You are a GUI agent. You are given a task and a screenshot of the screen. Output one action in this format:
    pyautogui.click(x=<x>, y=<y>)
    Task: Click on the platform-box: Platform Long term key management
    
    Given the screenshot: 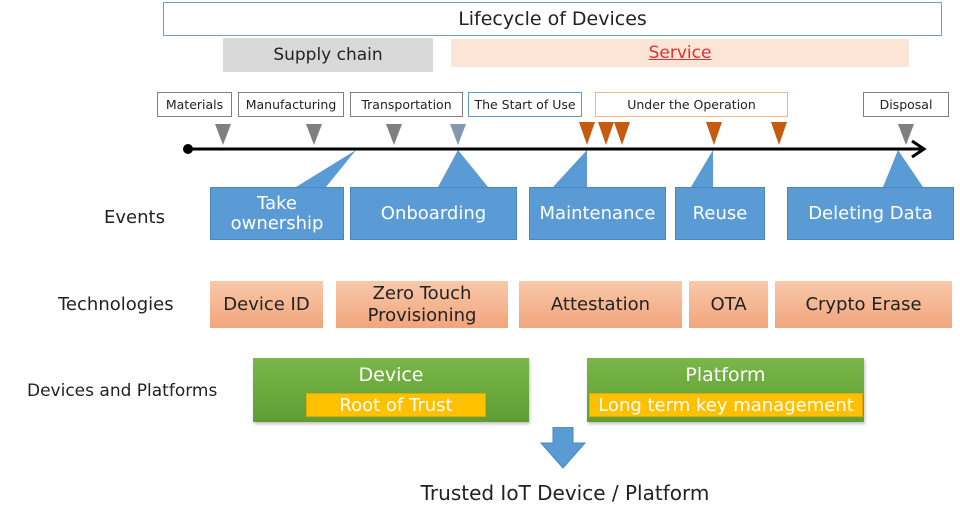 What is the action you would take?
    pyautogui.click(x=725, y=390)
    